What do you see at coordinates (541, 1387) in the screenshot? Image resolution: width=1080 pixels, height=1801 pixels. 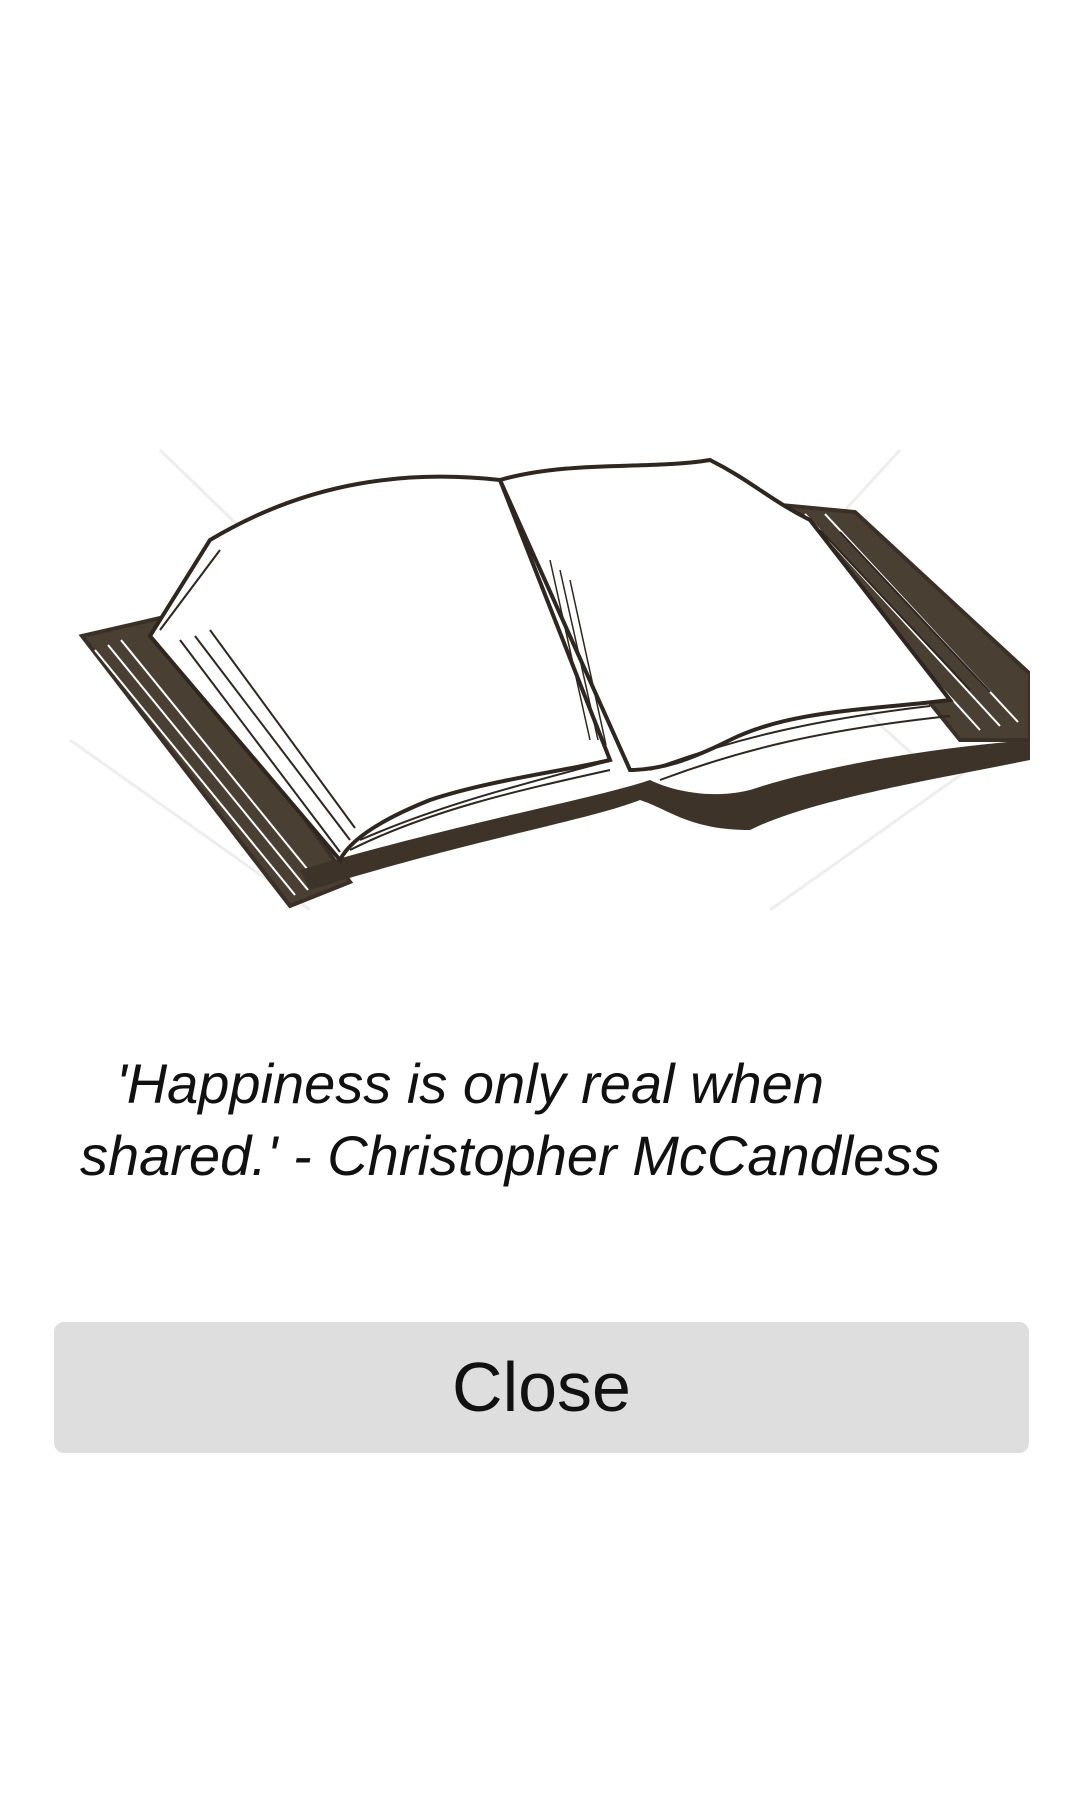 I see `close-button: Close` at bounding box center [541, 1387].